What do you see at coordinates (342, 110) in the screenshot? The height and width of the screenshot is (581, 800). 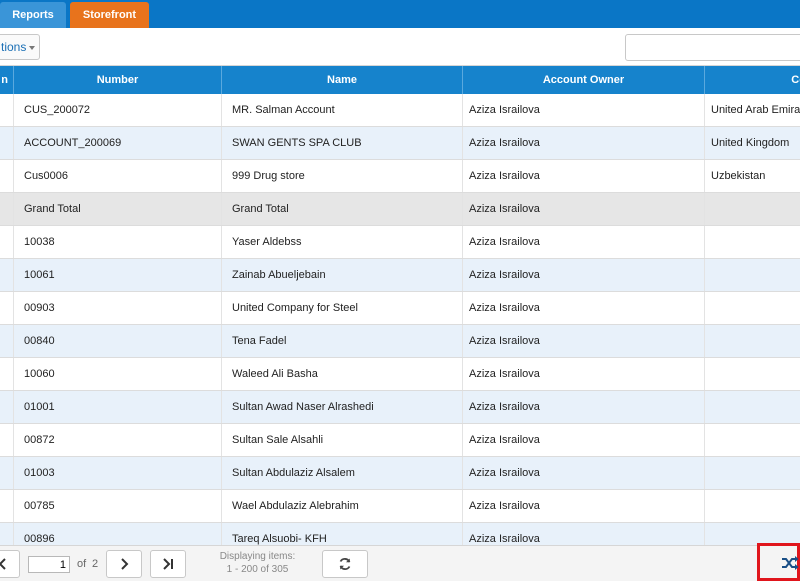 I see `cell-name: MR. Salman Account` at bounding box center [342, 110].